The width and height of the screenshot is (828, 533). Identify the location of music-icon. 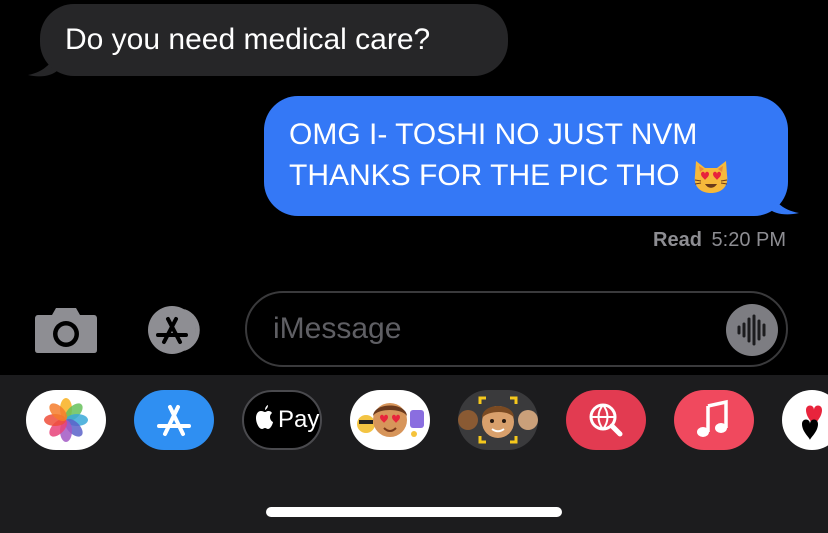
(712, 418).